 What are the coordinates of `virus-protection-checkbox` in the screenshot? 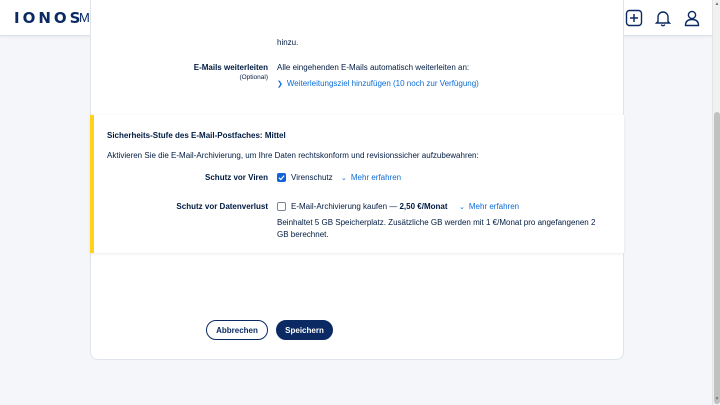 It's located at (281, 177).